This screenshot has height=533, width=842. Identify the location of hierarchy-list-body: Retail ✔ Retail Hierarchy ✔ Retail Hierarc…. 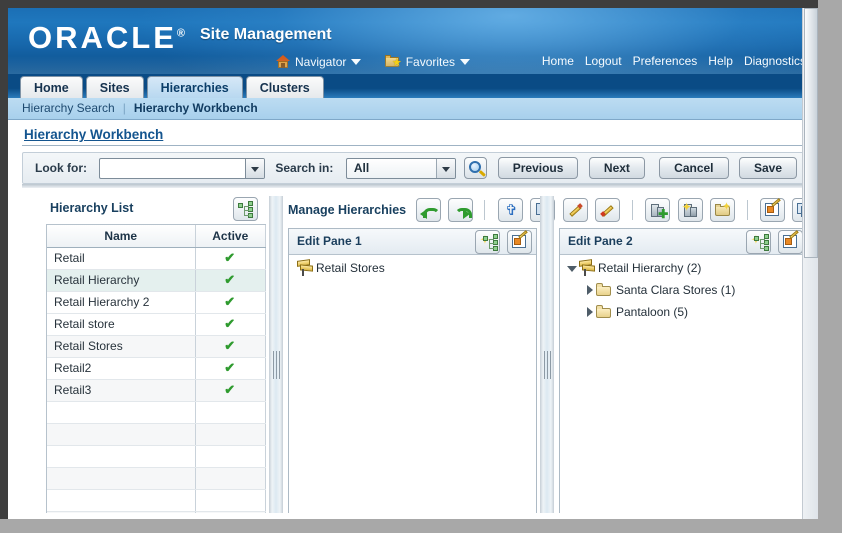
(156, 383).